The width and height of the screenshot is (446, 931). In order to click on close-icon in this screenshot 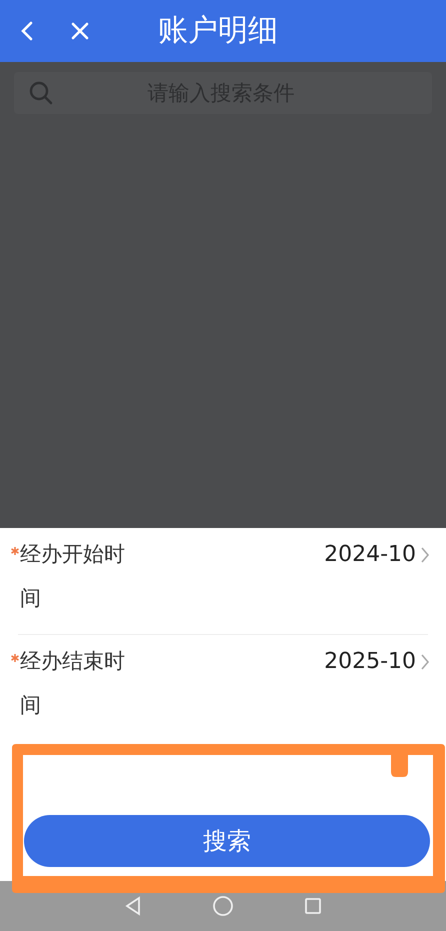, I will do `click(80, 31)`.